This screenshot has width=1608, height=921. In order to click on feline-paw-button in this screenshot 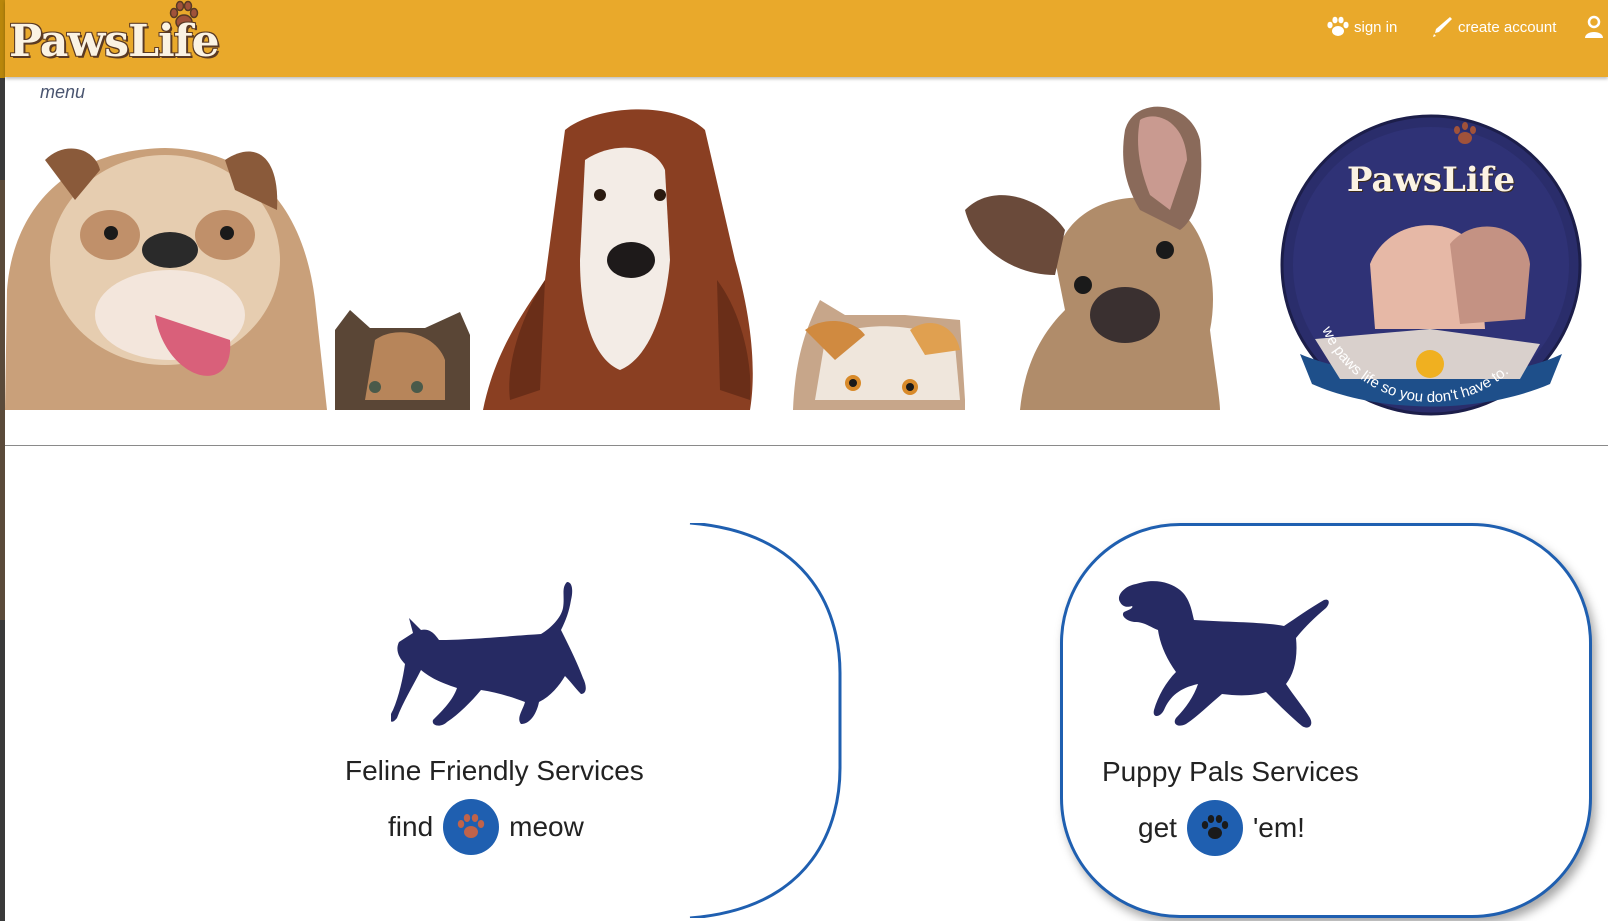, I will do `click(471, 827)`.